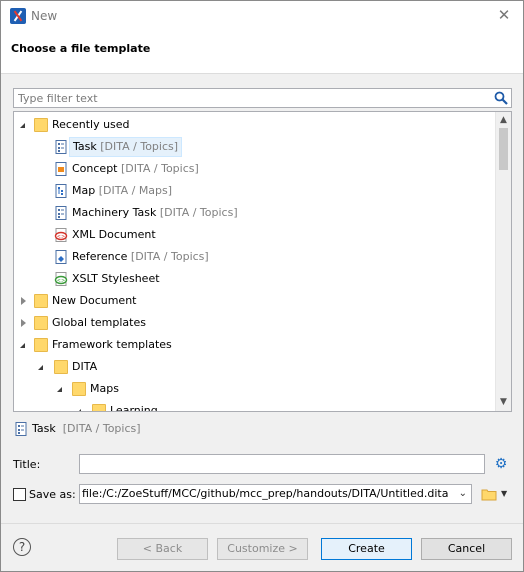 The image size is (524, 572). Describe the element at coordinates (85, 366) in the screenshot. I see `tree-node-label: DITA` at that location.